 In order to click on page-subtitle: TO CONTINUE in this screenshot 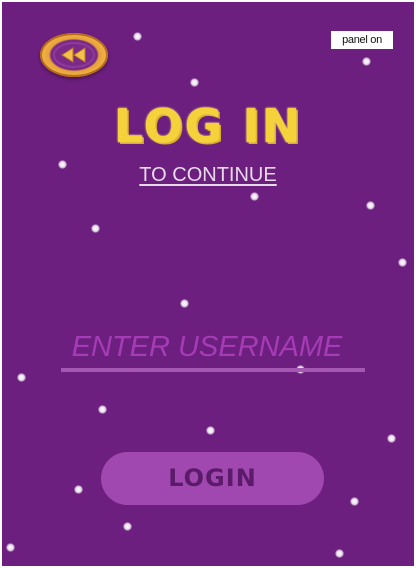, I will do `click(208, 175)`.